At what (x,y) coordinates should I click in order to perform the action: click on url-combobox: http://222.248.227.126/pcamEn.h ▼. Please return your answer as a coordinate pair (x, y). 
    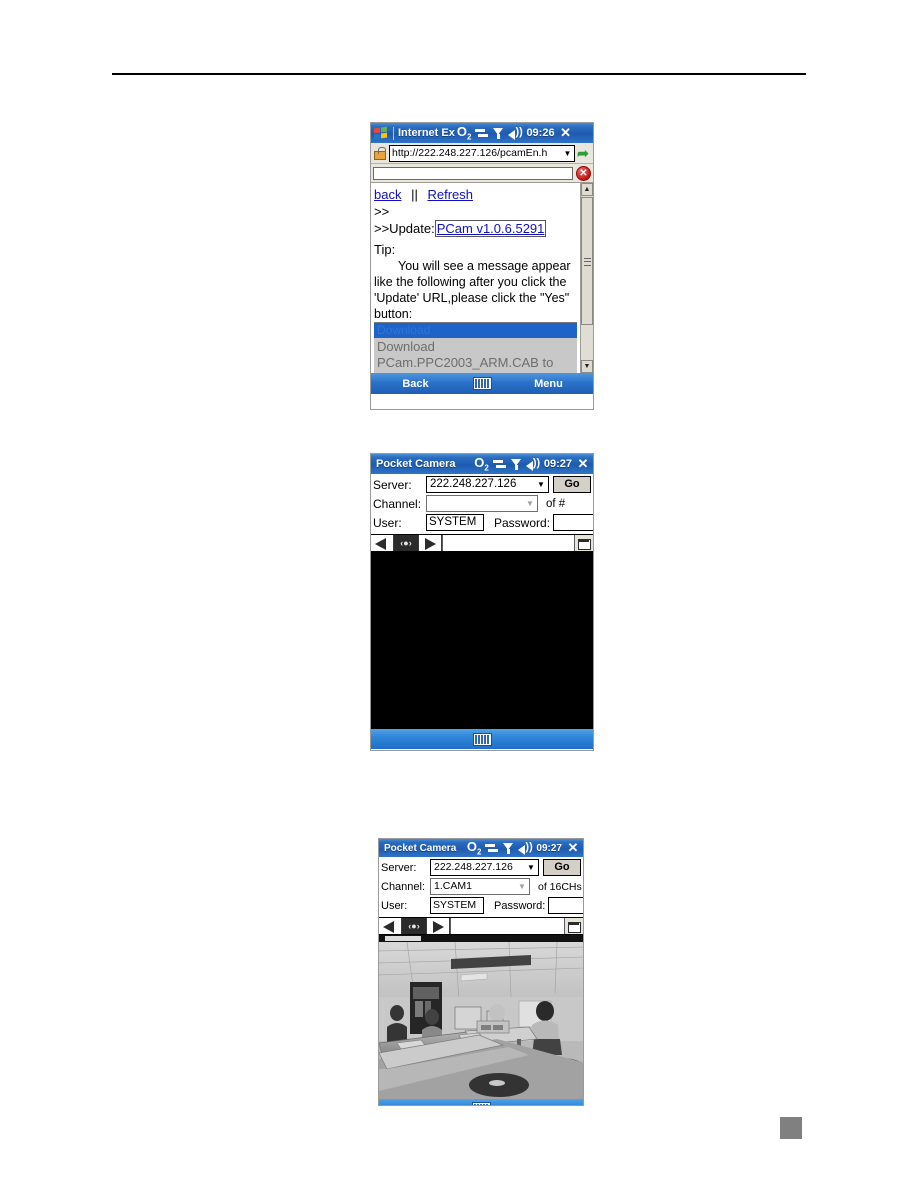
    Looking at the image, I should click on (482, 153).